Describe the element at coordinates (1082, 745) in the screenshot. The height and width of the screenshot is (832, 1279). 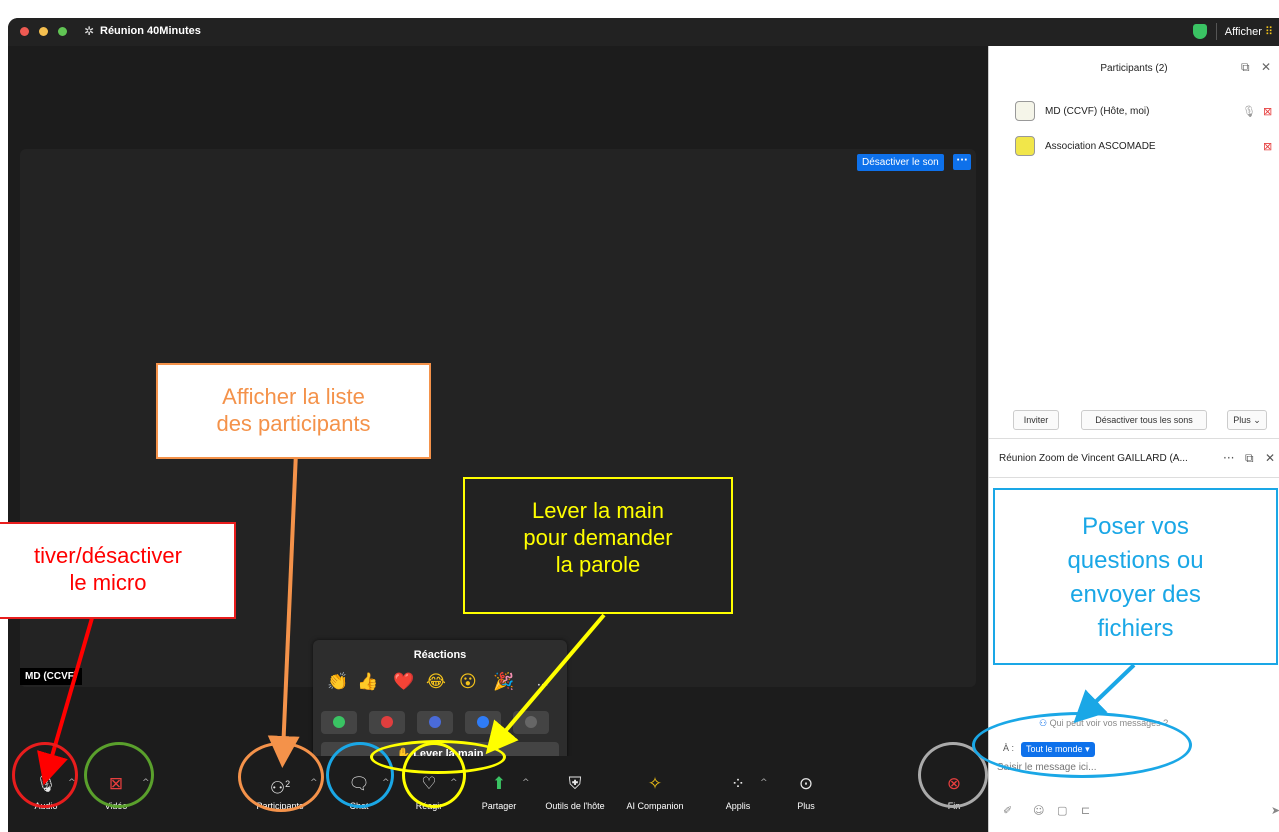
I see `chat-input-highlight-ring` at that location.